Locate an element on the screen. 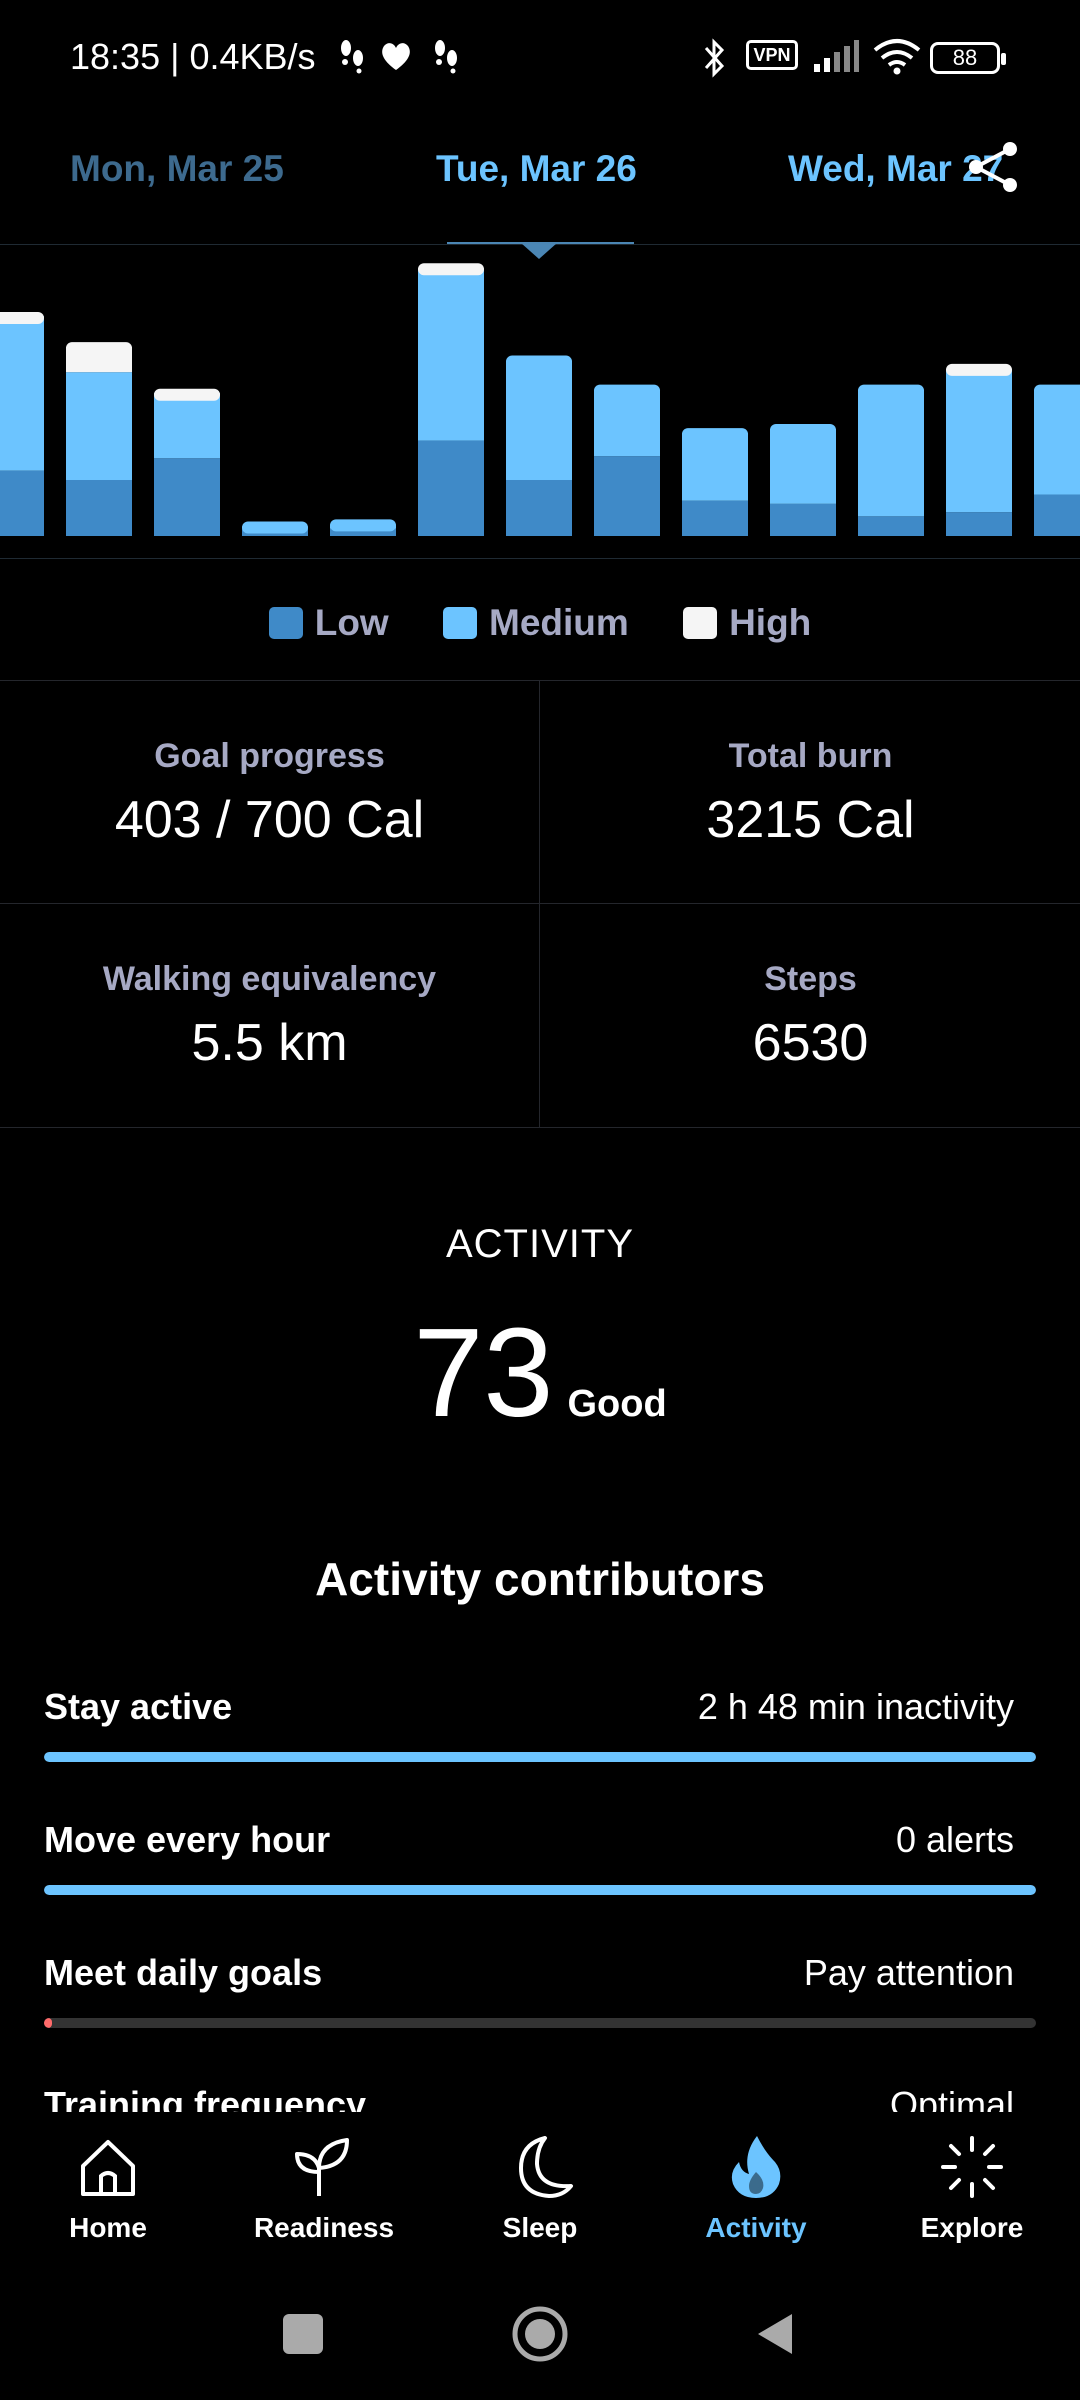 The image size is (1080, 2400). walking-equivalency-label: Walking equivalency is located at coordinates (269, 979).